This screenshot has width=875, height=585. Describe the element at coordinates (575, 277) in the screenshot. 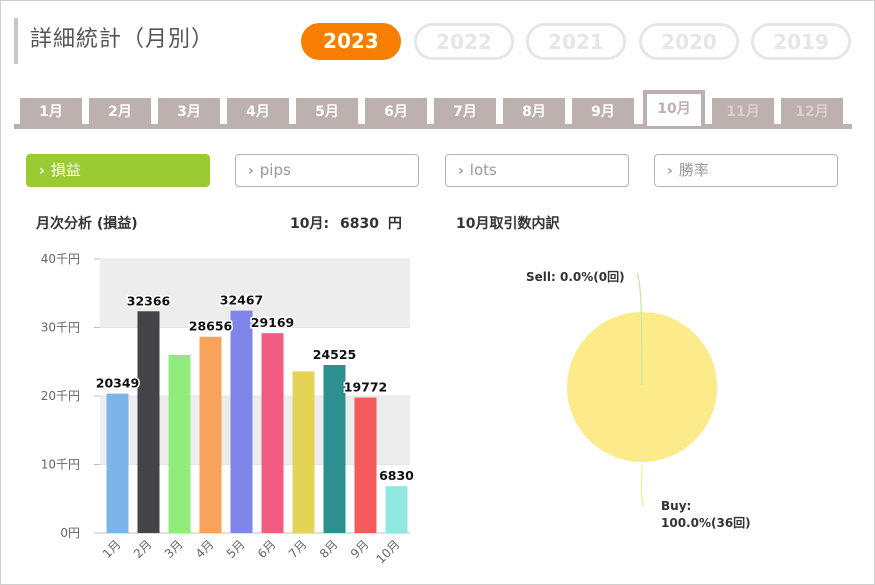

I see `sell-label: Sell: 0.0%(0回)` at that location.